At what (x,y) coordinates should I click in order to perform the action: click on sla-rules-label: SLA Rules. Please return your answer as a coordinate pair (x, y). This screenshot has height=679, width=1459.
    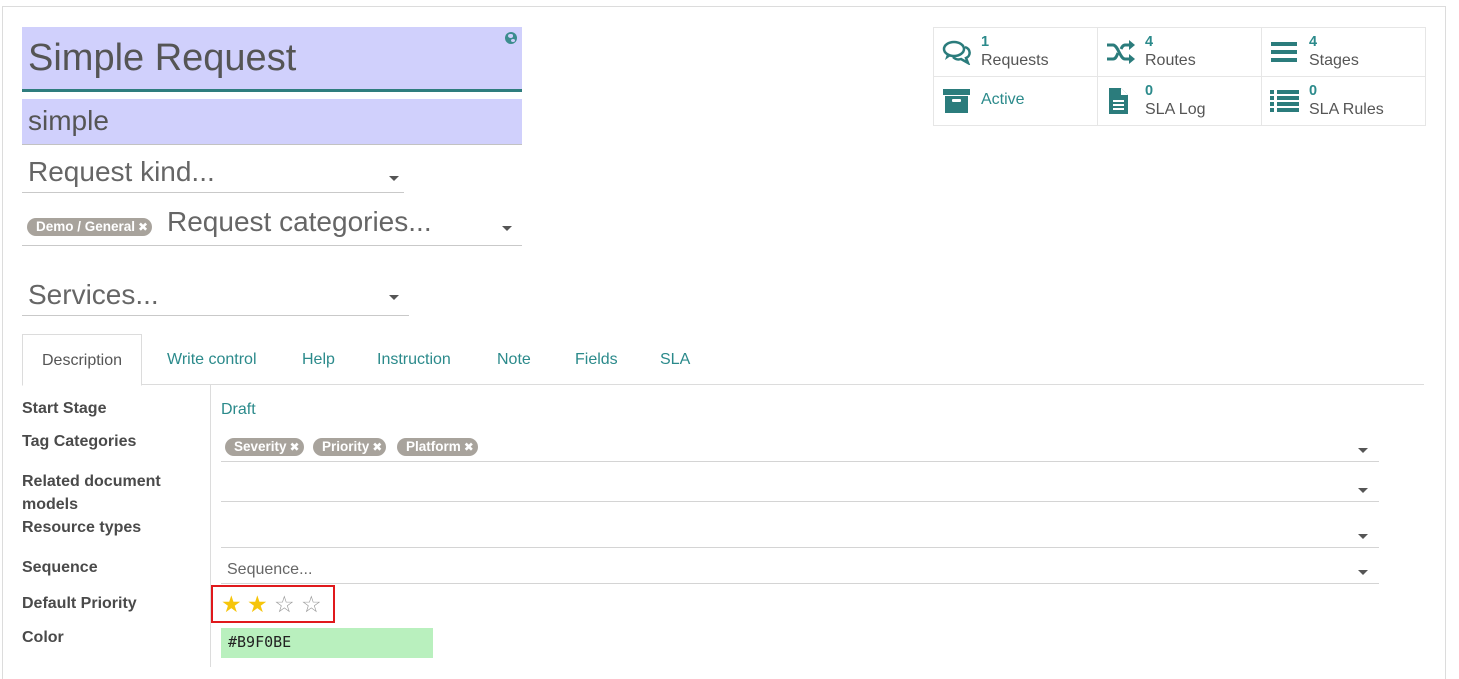
    Looking at the image, I should click on (1346, 109).